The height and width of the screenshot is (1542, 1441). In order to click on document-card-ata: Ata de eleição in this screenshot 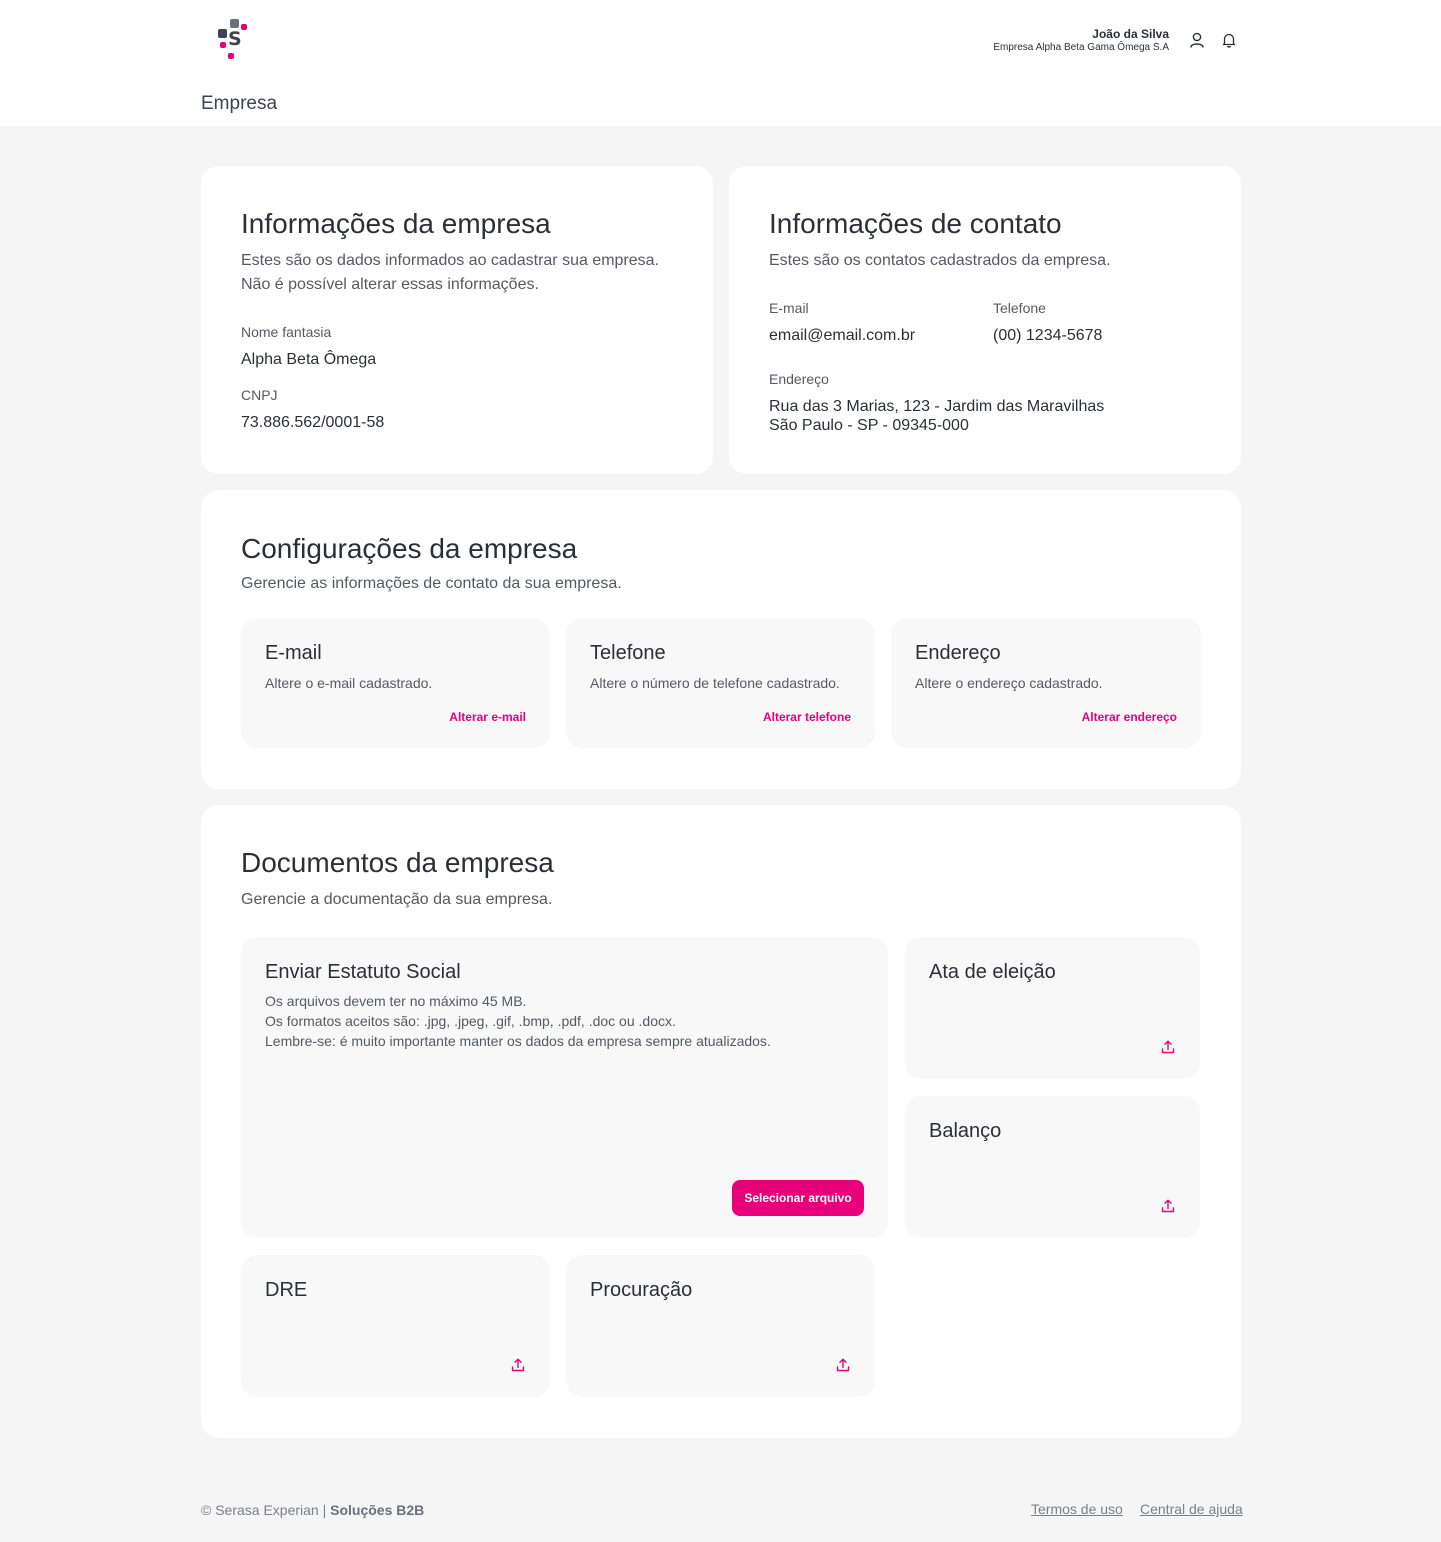, I will do `click(1052, 1008)`.